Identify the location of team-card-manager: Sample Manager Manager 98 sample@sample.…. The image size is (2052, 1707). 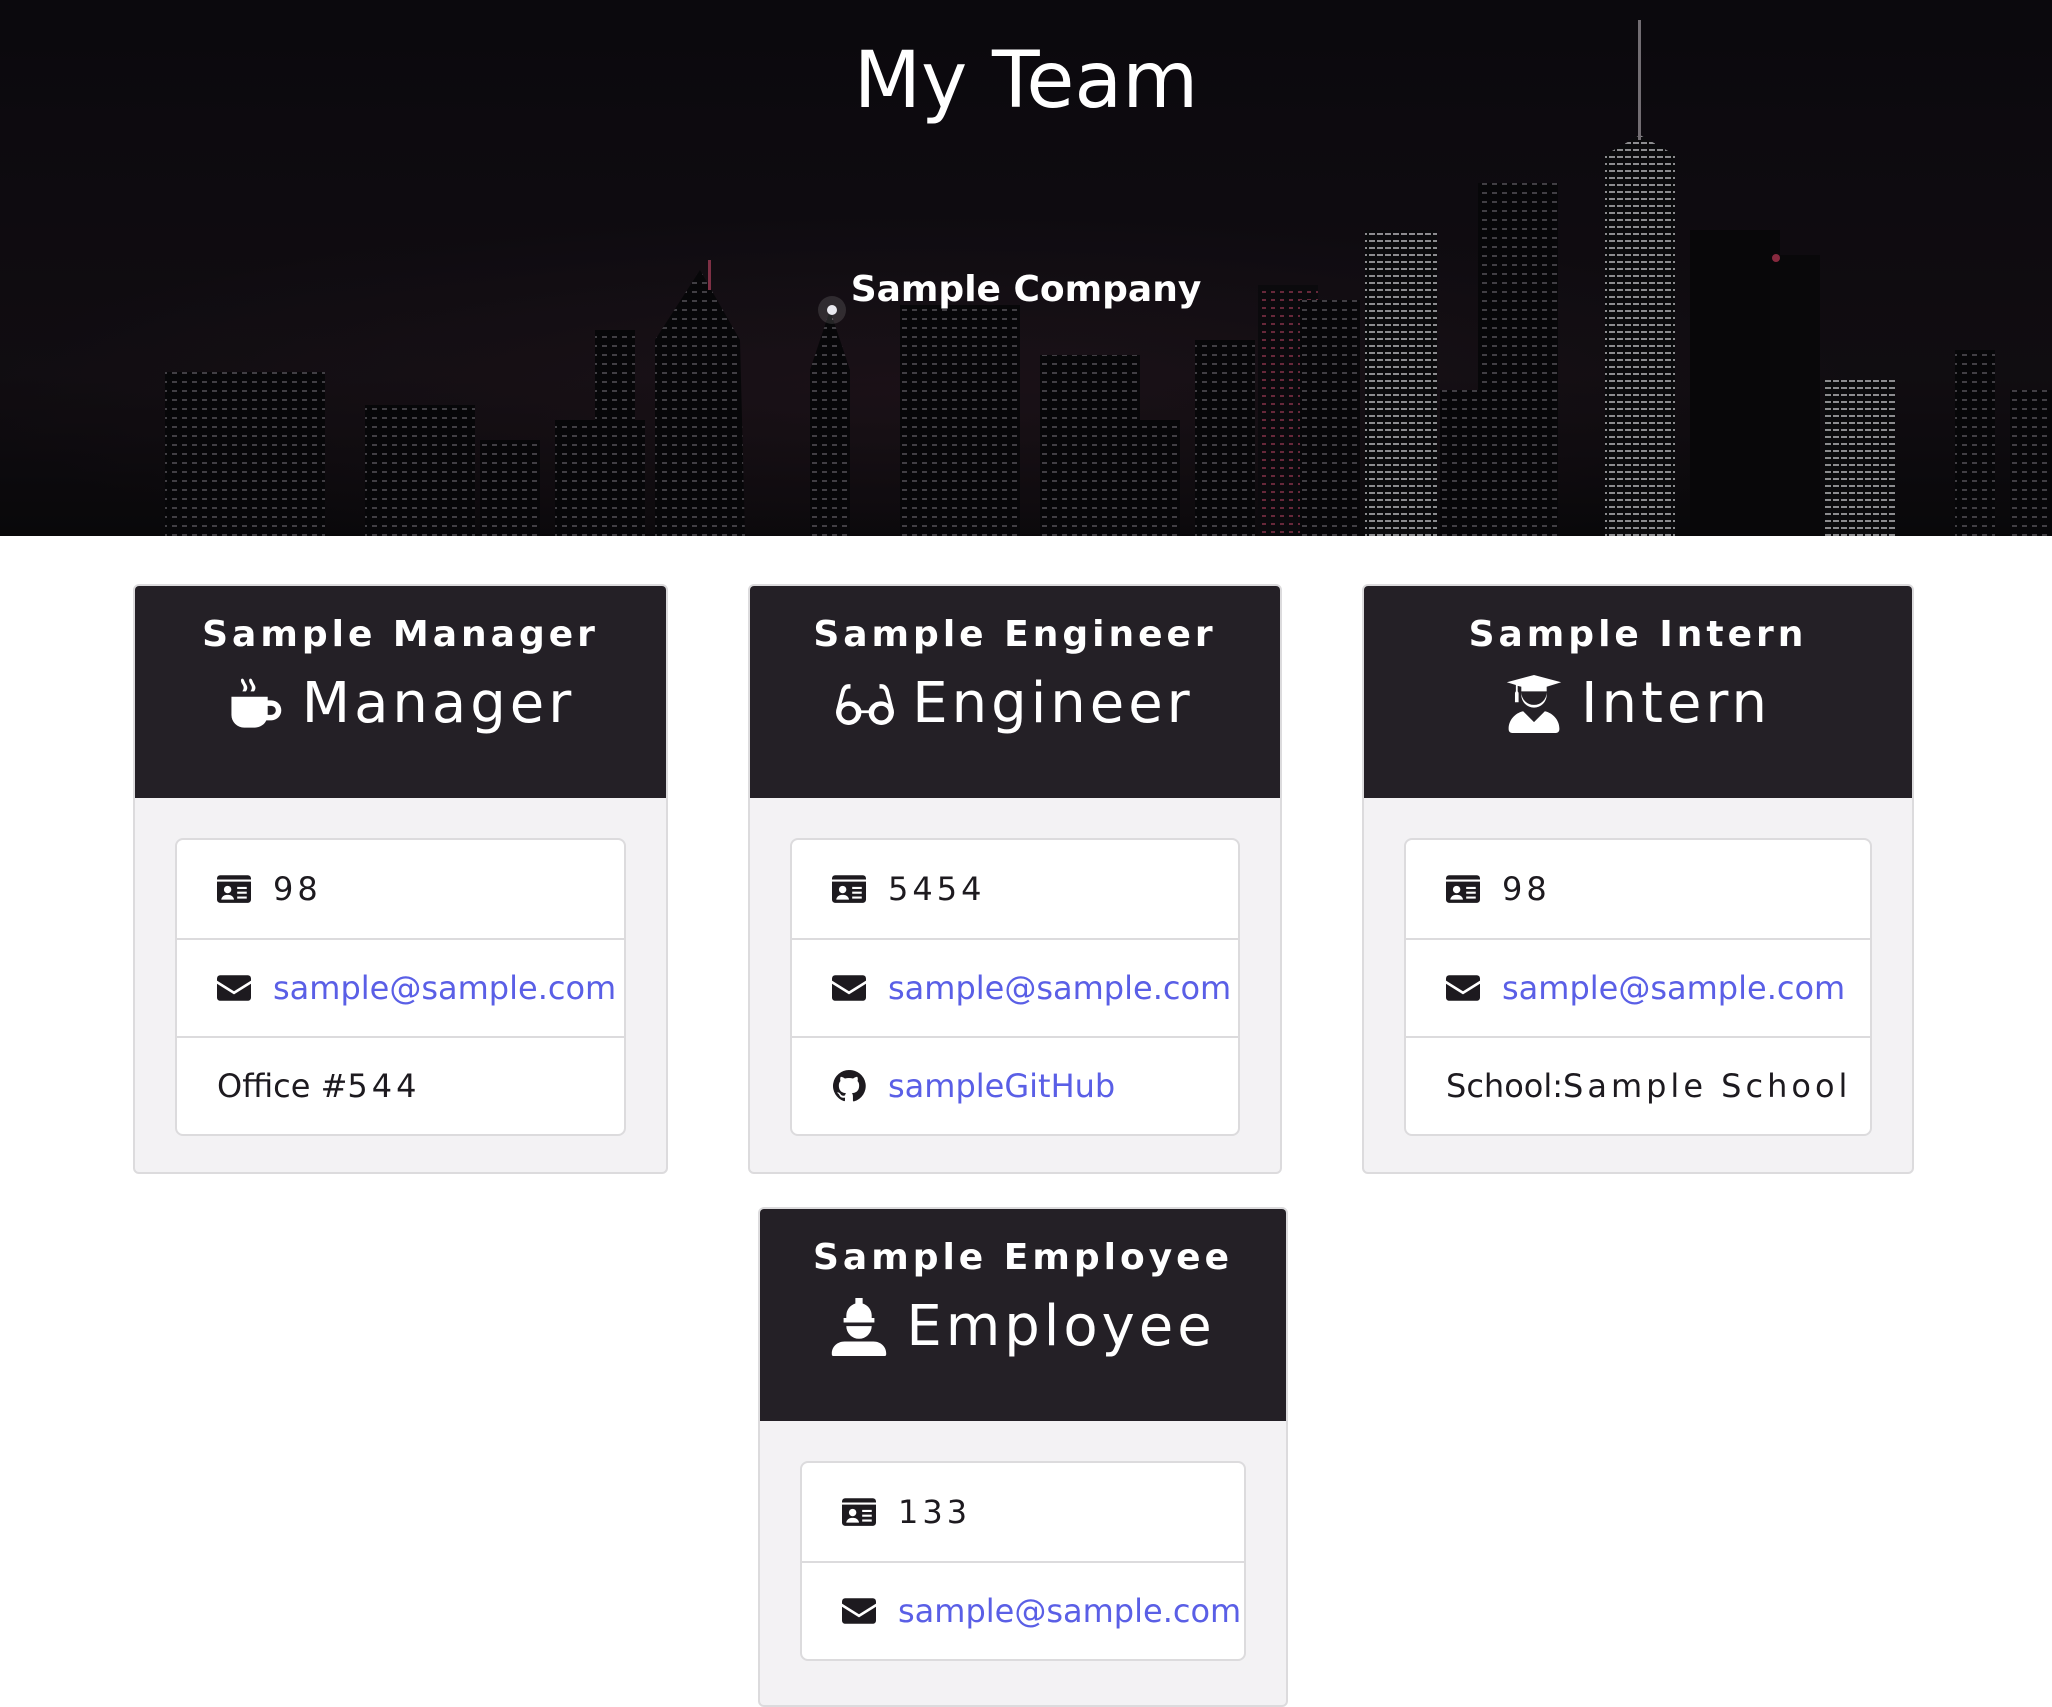
(400, 879).